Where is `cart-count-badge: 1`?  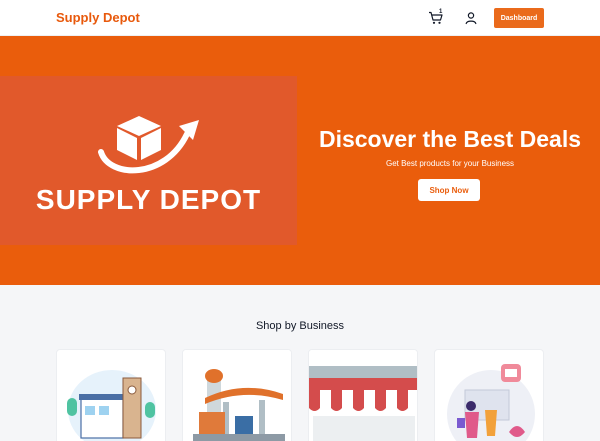
cart-count-badge: 1 is located at coordinates (441, 12).